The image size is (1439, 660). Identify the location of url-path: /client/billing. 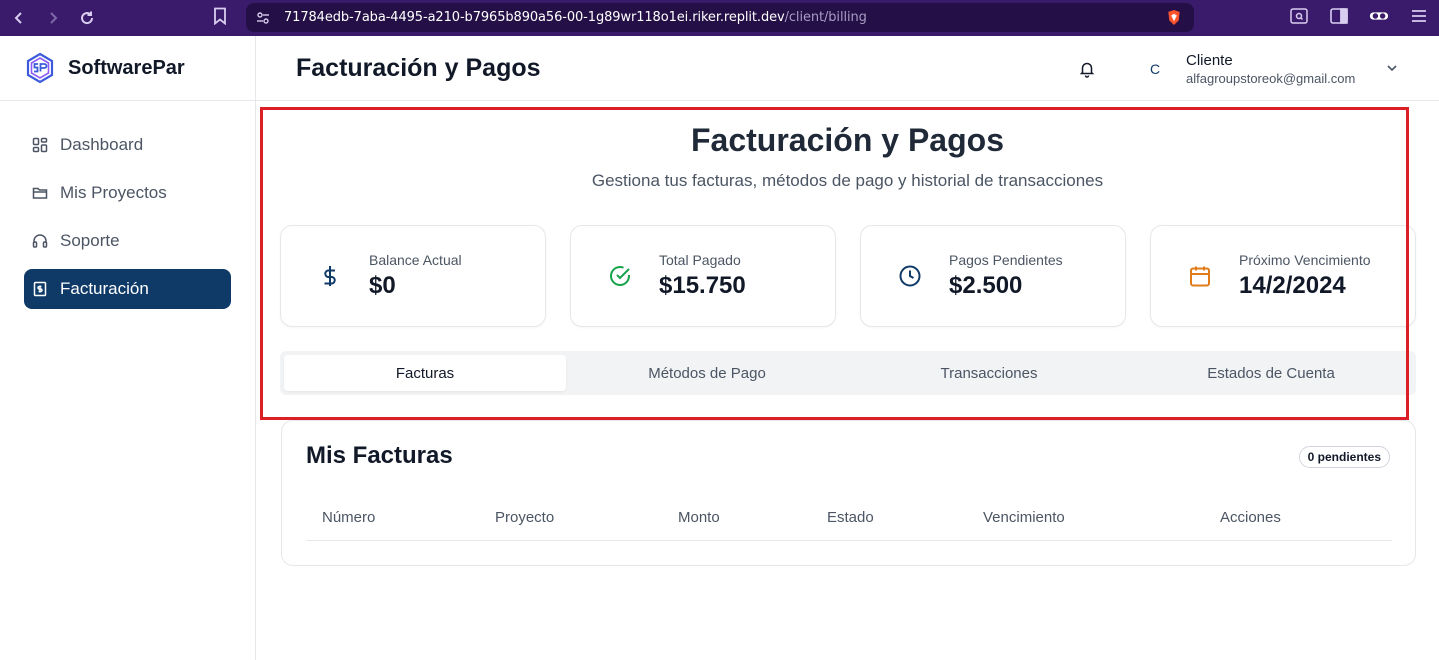
(825, 17).